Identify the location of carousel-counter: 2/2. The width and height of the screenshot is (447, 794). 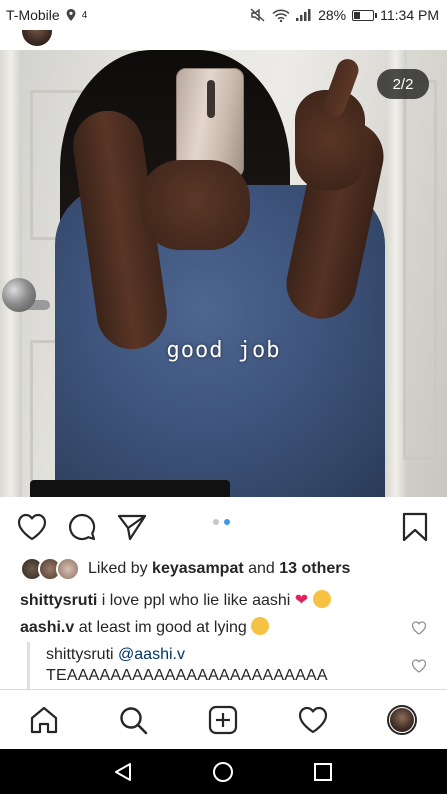
(403, 84).